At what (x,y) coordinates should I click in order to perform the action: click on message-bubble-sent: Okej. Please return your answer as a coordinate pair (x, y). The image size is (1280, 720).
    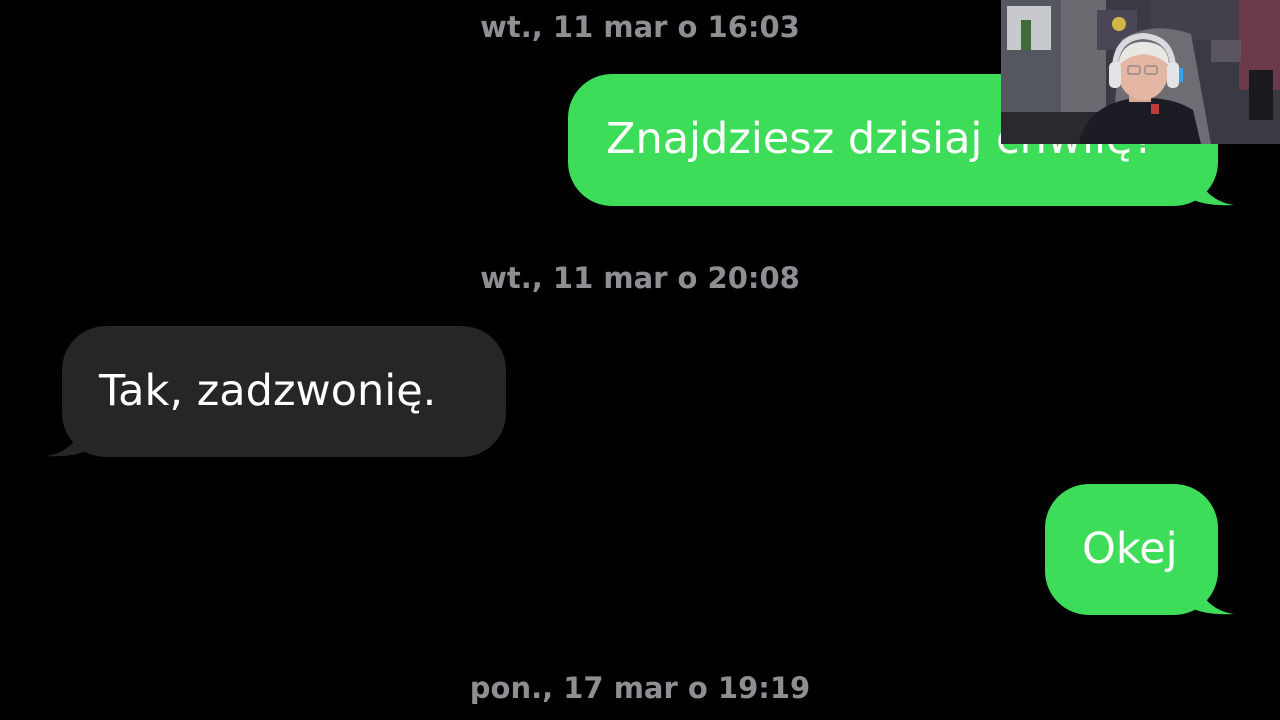
    Looking at the image, I should click on (1139, 549).